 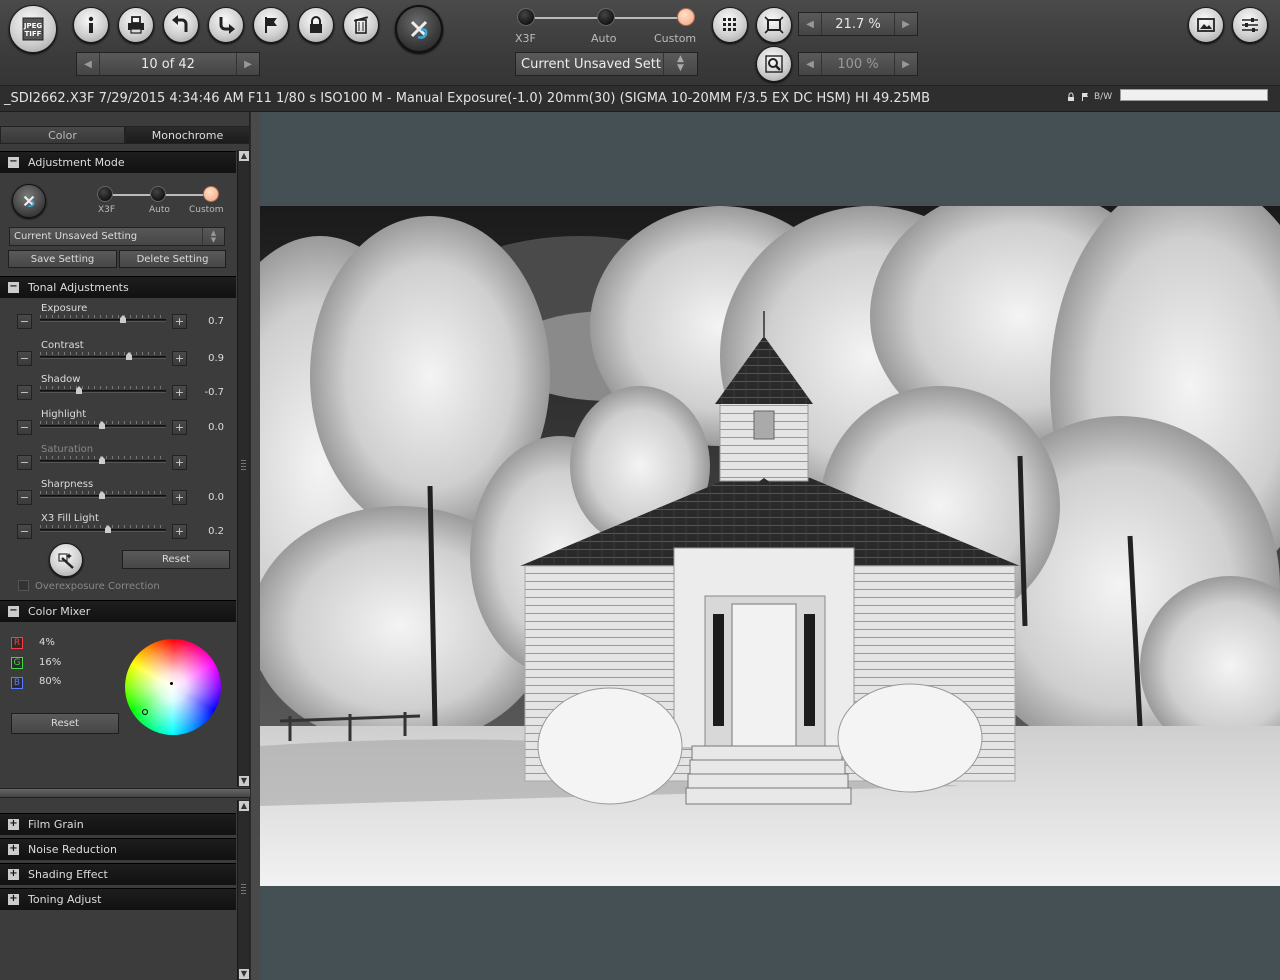 What do you see at coordinates (17, 663) in the screenshot?
I see `mixer-channel-g: G` at bounding box center [17, 663].